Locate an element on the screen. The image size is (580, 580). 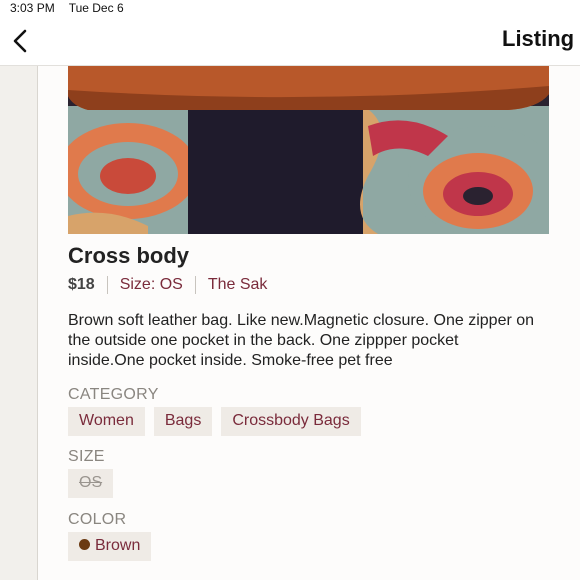
category-chip-bags: Bags is located at coordinates (183, 421).